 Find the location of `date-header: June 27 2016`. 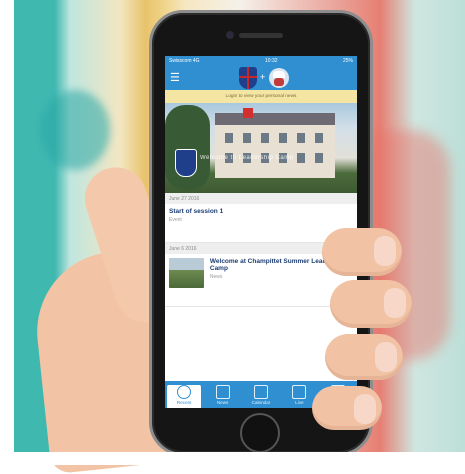

date-header: June 27 2016 is located at coordinates (261, 198).